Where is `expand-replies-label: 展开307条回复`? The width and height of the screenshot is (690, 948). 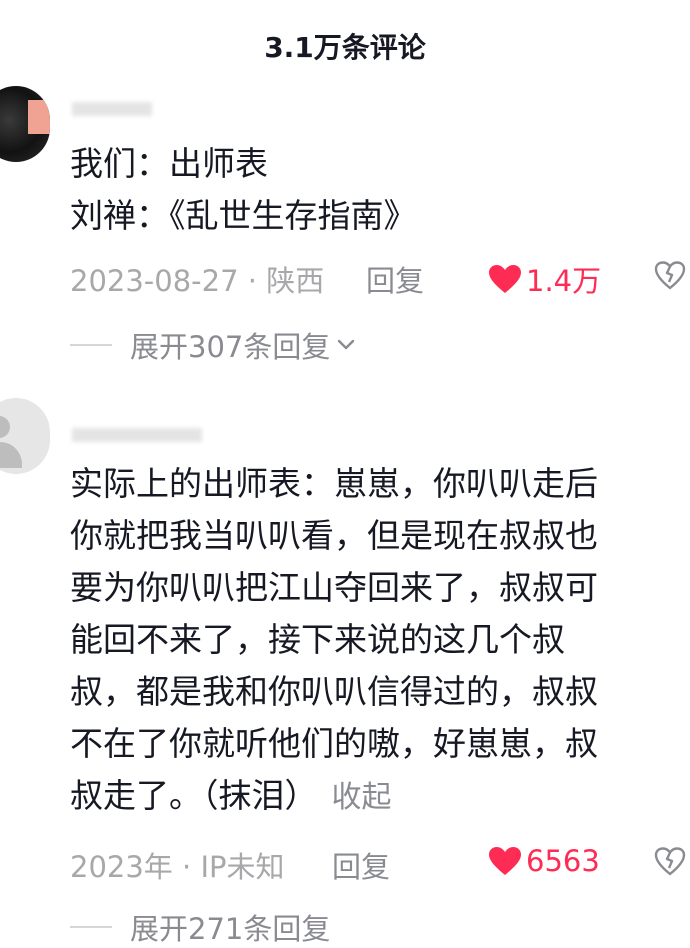
expand-replies-label: 展开307条回复 is located at coordinates (230, 347).